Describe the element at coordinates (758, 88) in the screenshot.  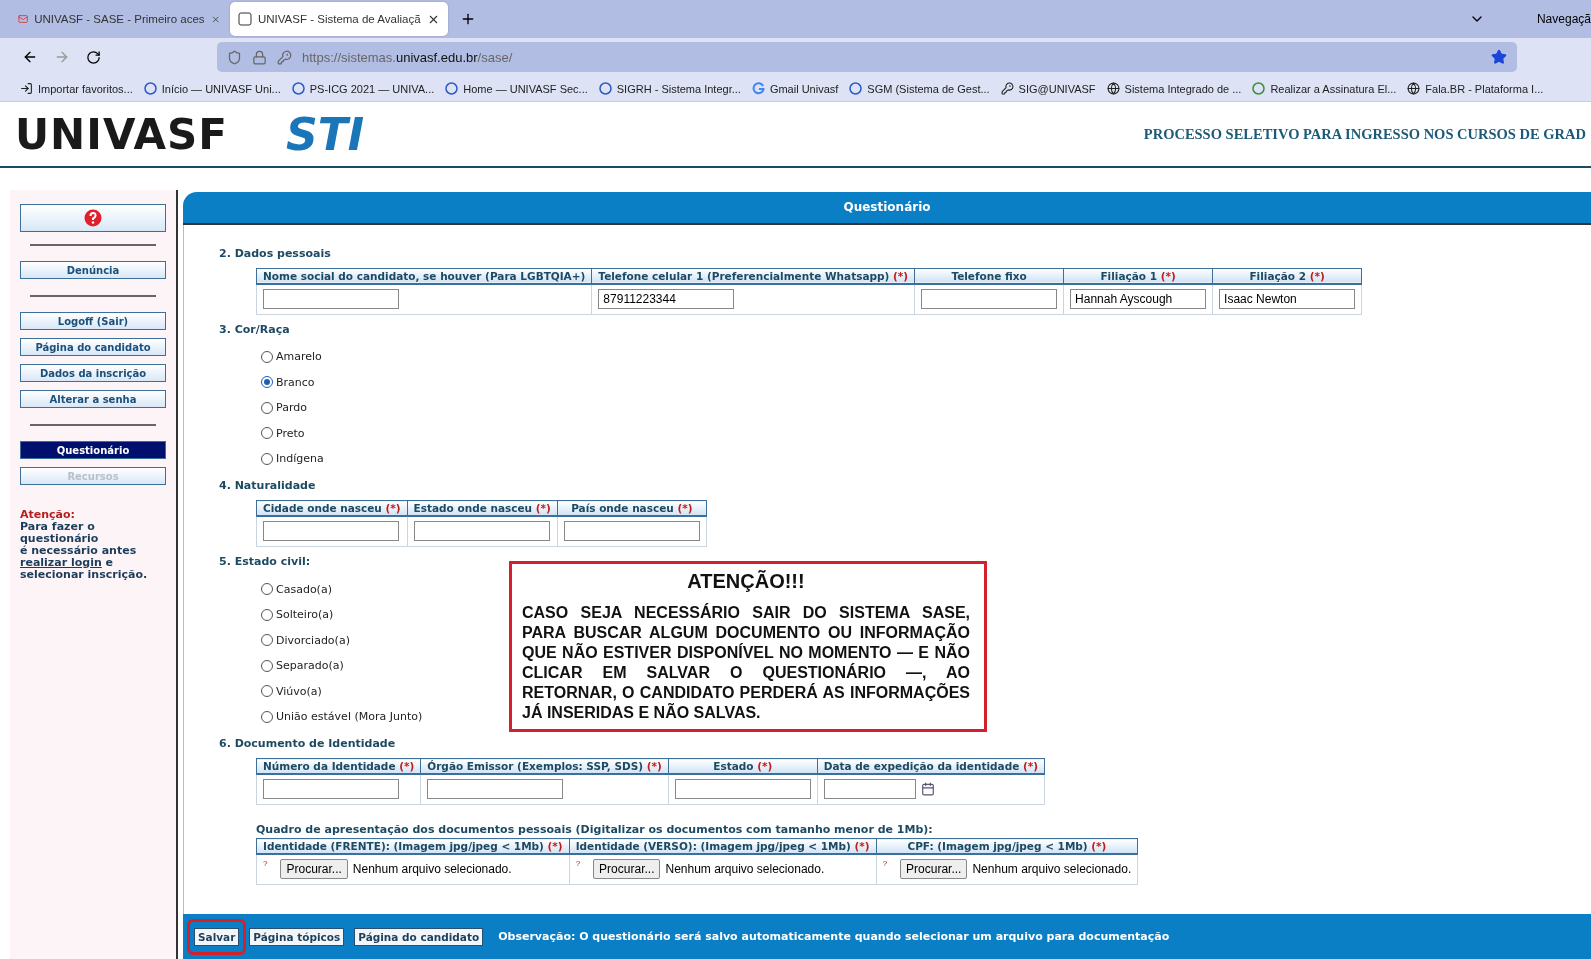
I see `g-logo-icon` at that location.